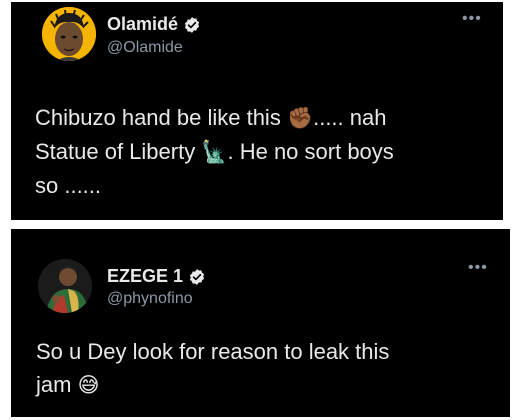 The image size is (522, 420). What do you see at coordinates (350, 117) in the screenshot?
I see `tweet-line-text: ..... nah` at bounding box center [350, 117].